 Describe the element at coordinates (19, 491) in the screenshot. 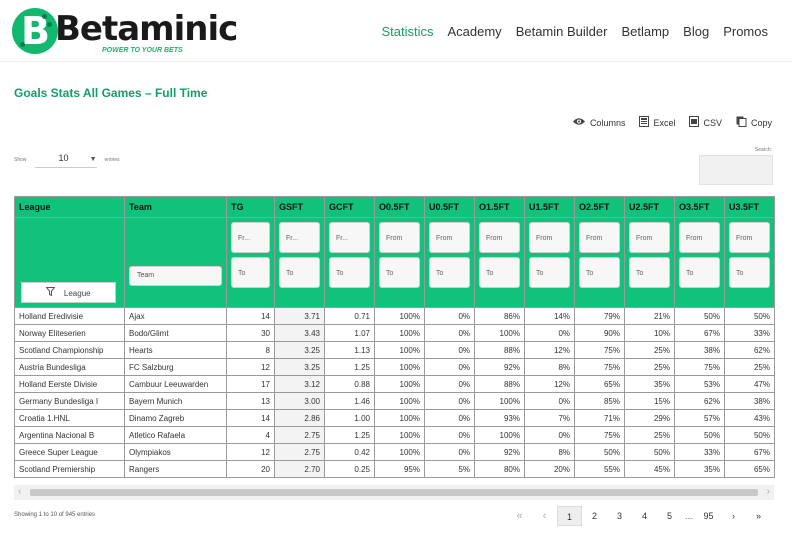

I see `scroll-left-icon: ‹` at that location.